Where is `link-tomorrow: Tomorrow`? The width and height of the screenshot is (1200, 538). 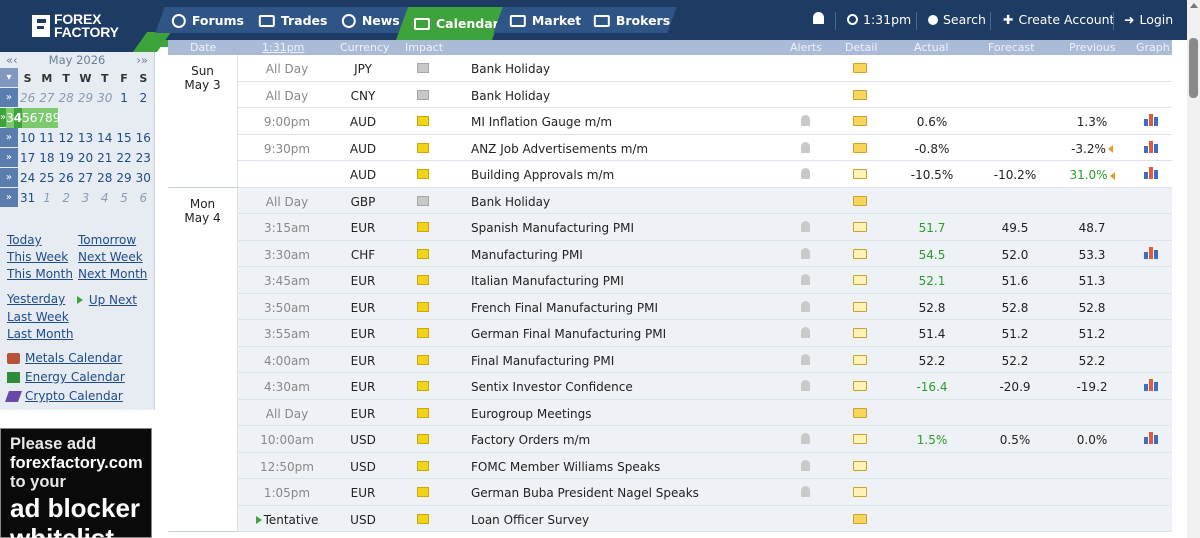
link-tomorrow: Tomorrow is located at coordinates (107, 240).